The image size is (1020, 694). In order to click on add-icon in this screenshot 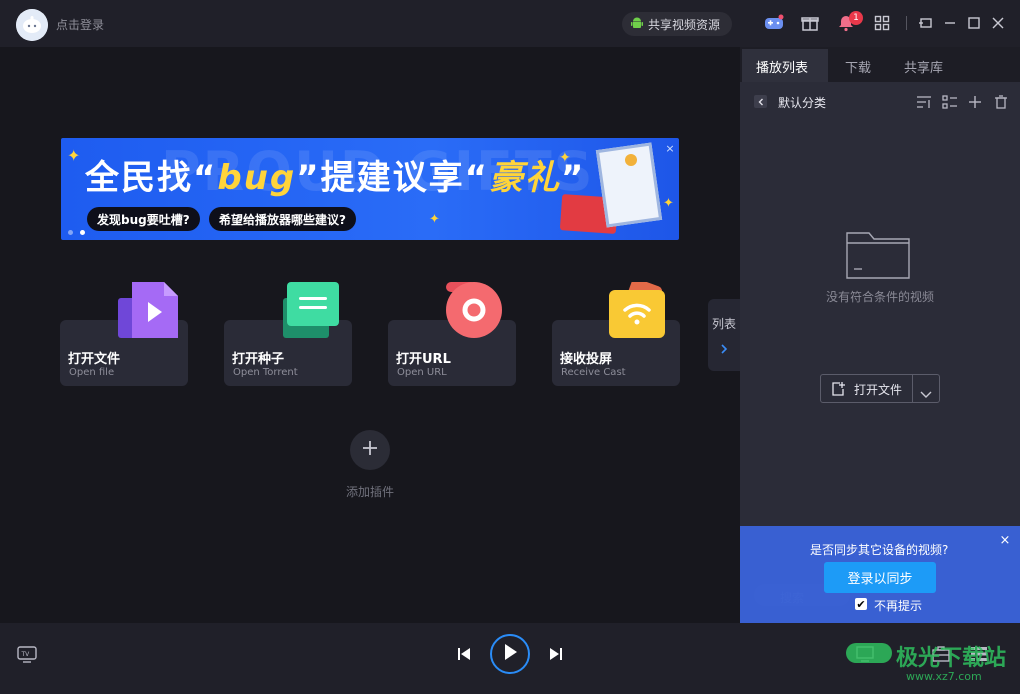, I will do `click(975, 103)`.